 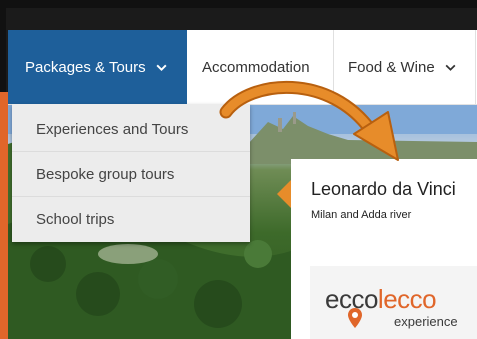 What do you see at coordinates (131, 129) in the screenshot?
I see `dropdown-item-experiences-tours: Experiences and Tours` at bounding box center [131, 129].